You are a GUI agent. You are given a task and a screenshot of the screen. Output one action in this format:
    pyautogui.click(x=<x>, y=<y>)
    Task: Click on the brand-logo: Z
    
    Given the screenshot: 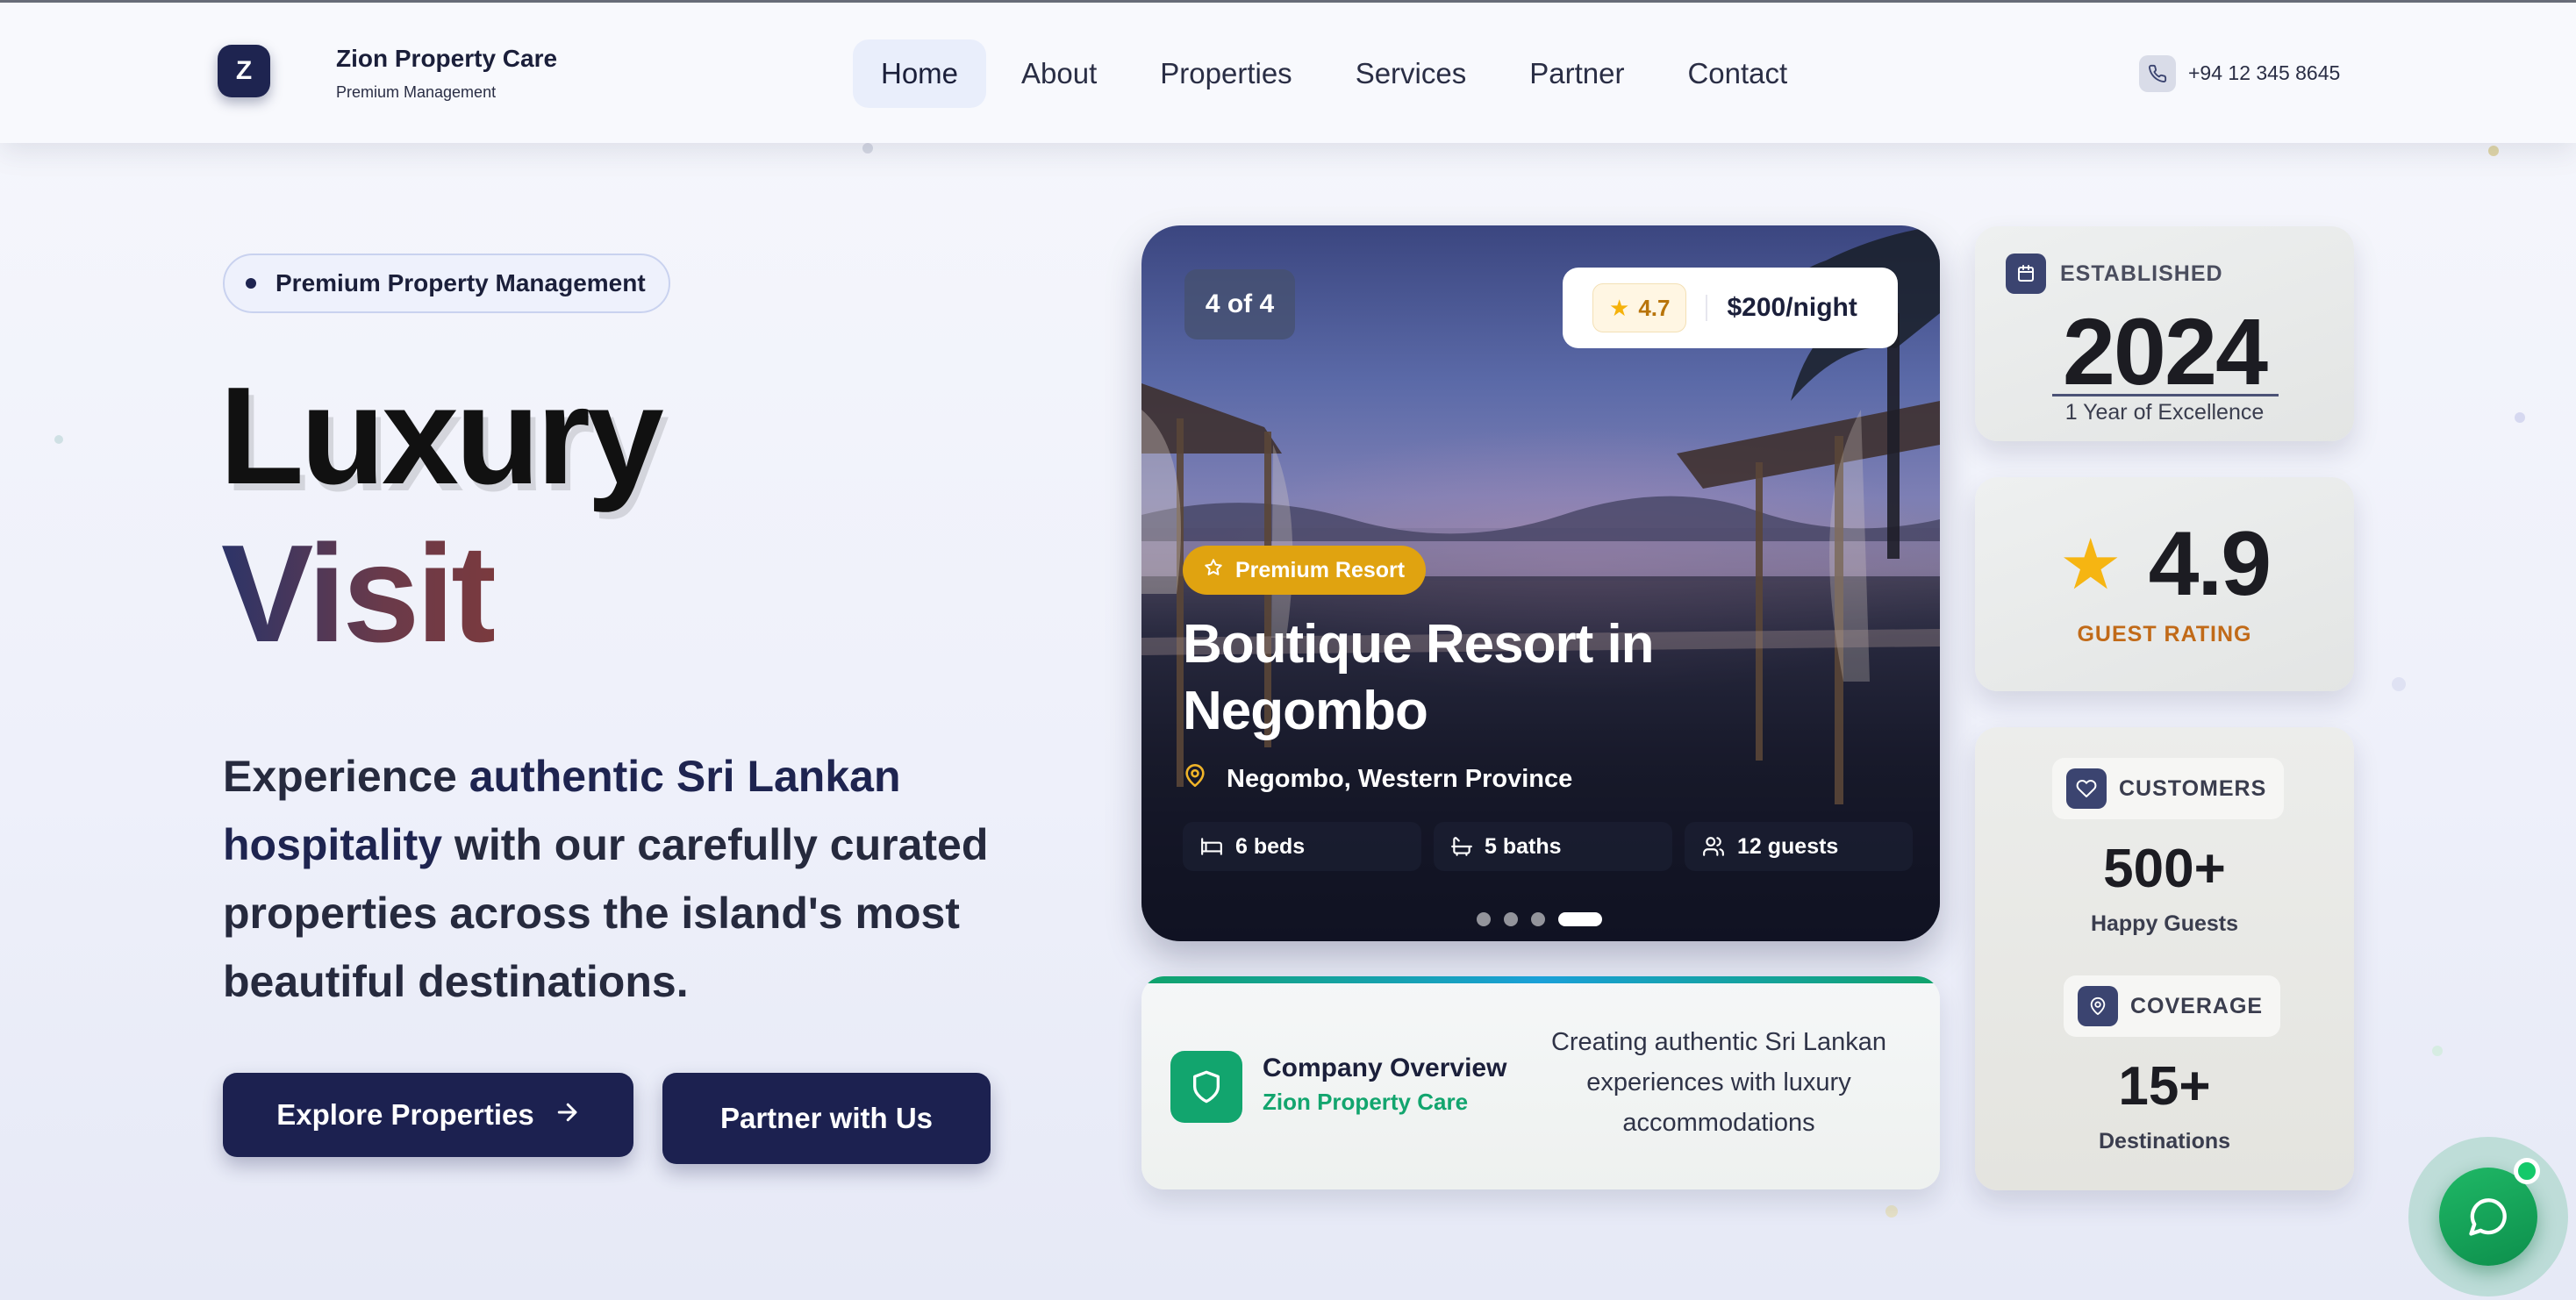 What is the action you would take?
    pyautogui.click(x=244, y=71)
    